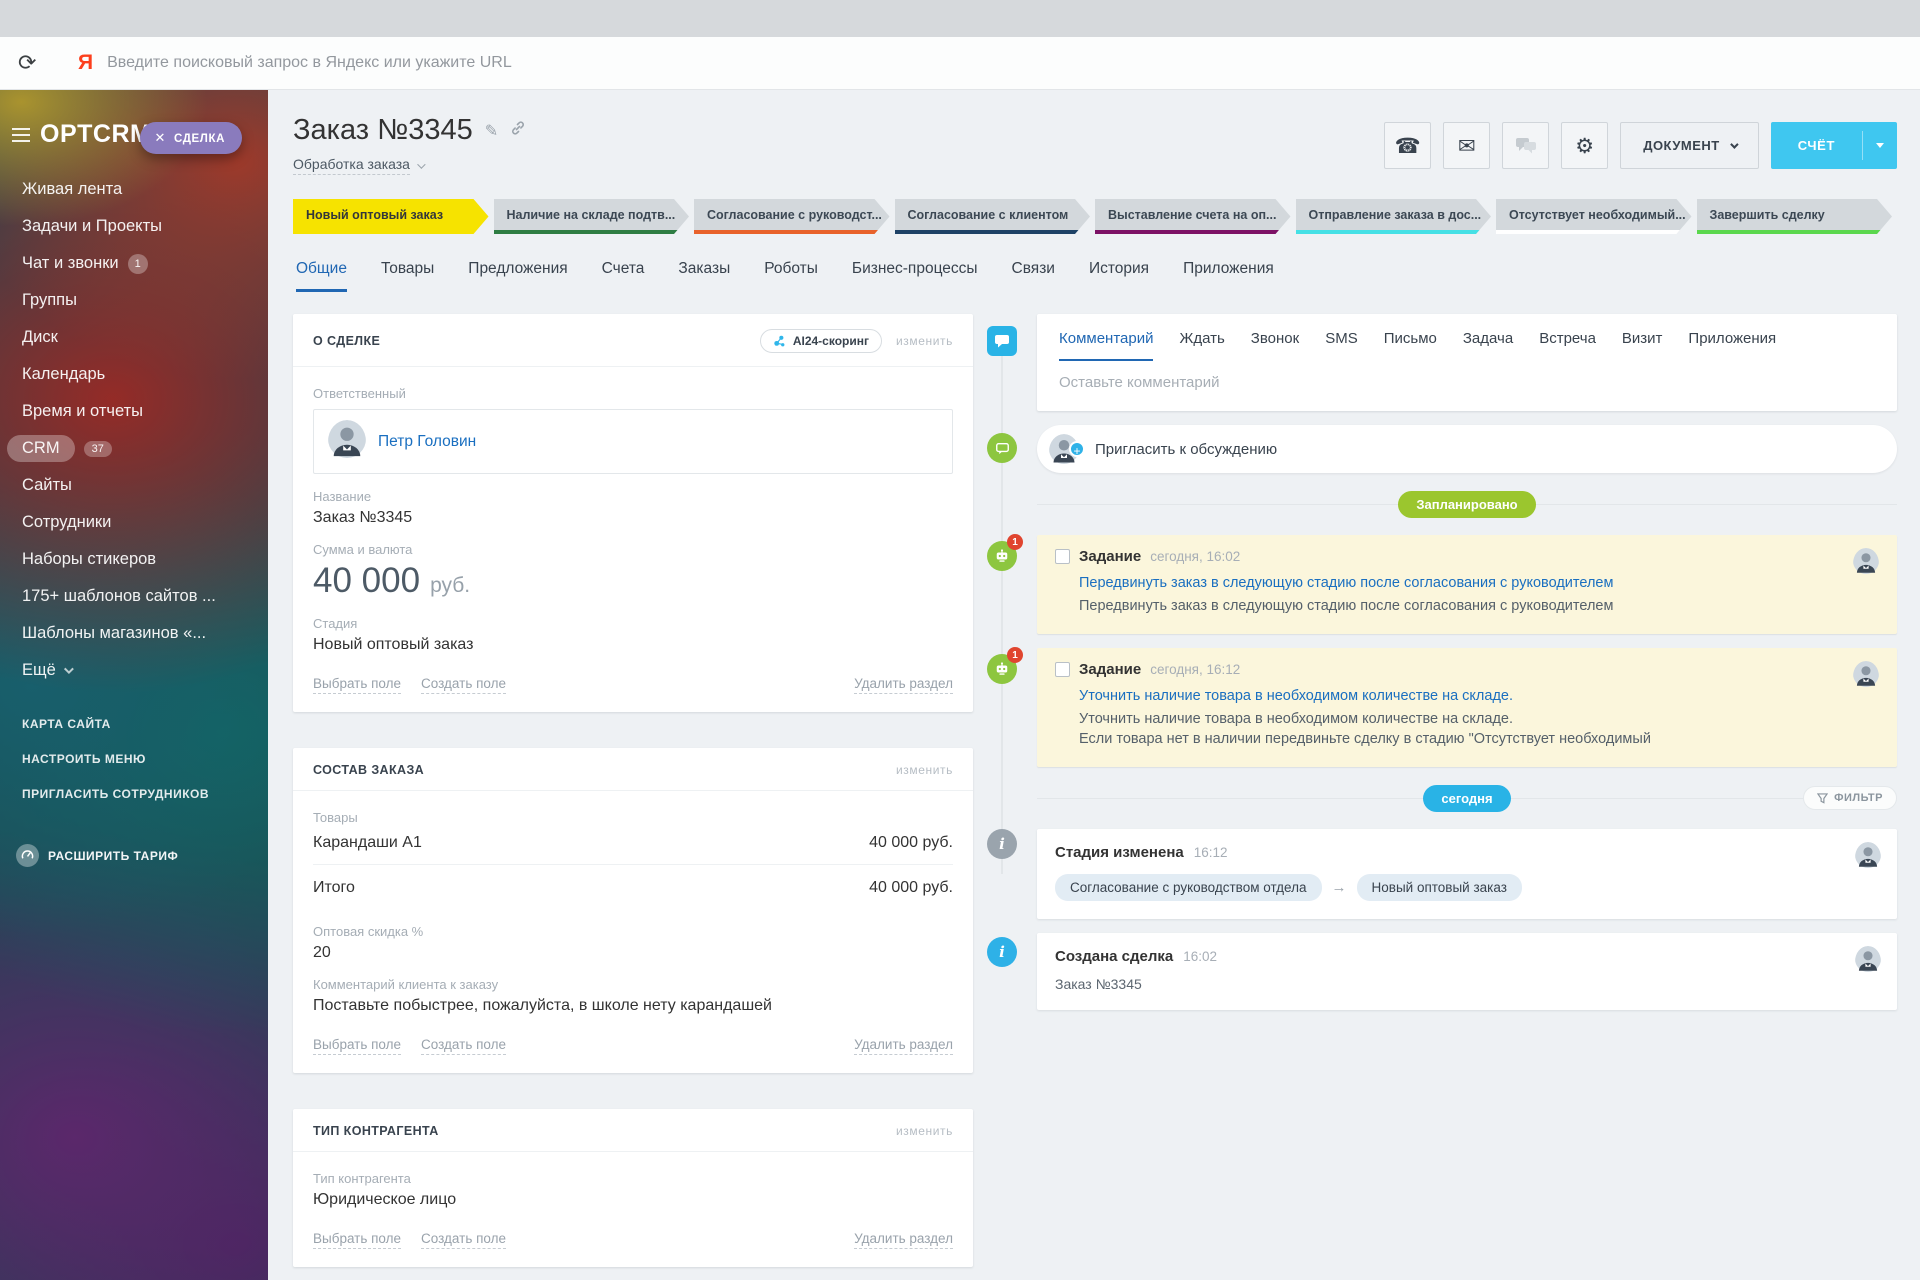 The image size is (1920, 1280). Describe the element at coordinates (134, 844) in the screenshot. I see `upgrade-tariff-button: РАСШИРИТЬ ТАРИФ` at that location.